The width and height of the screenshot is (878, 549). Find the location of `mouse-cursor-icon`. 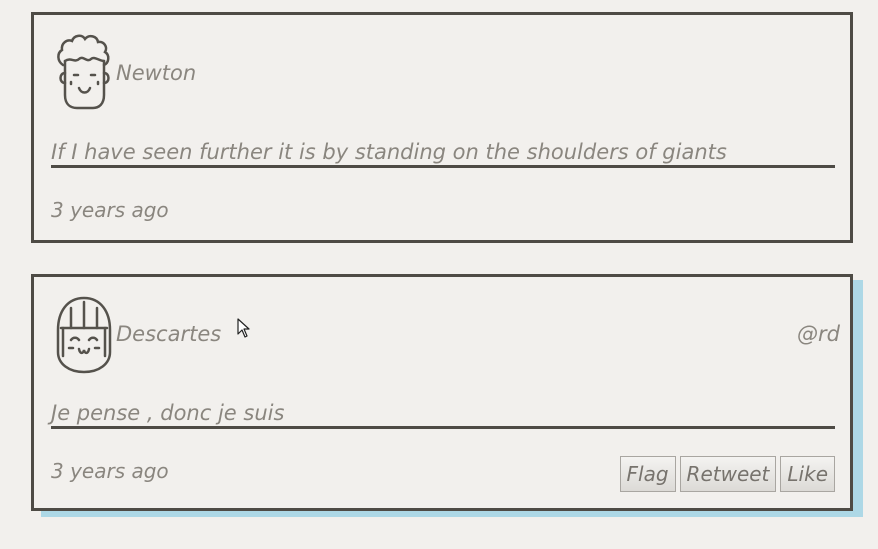

mouse-cursor-icon is located at coordinates (243, 328).